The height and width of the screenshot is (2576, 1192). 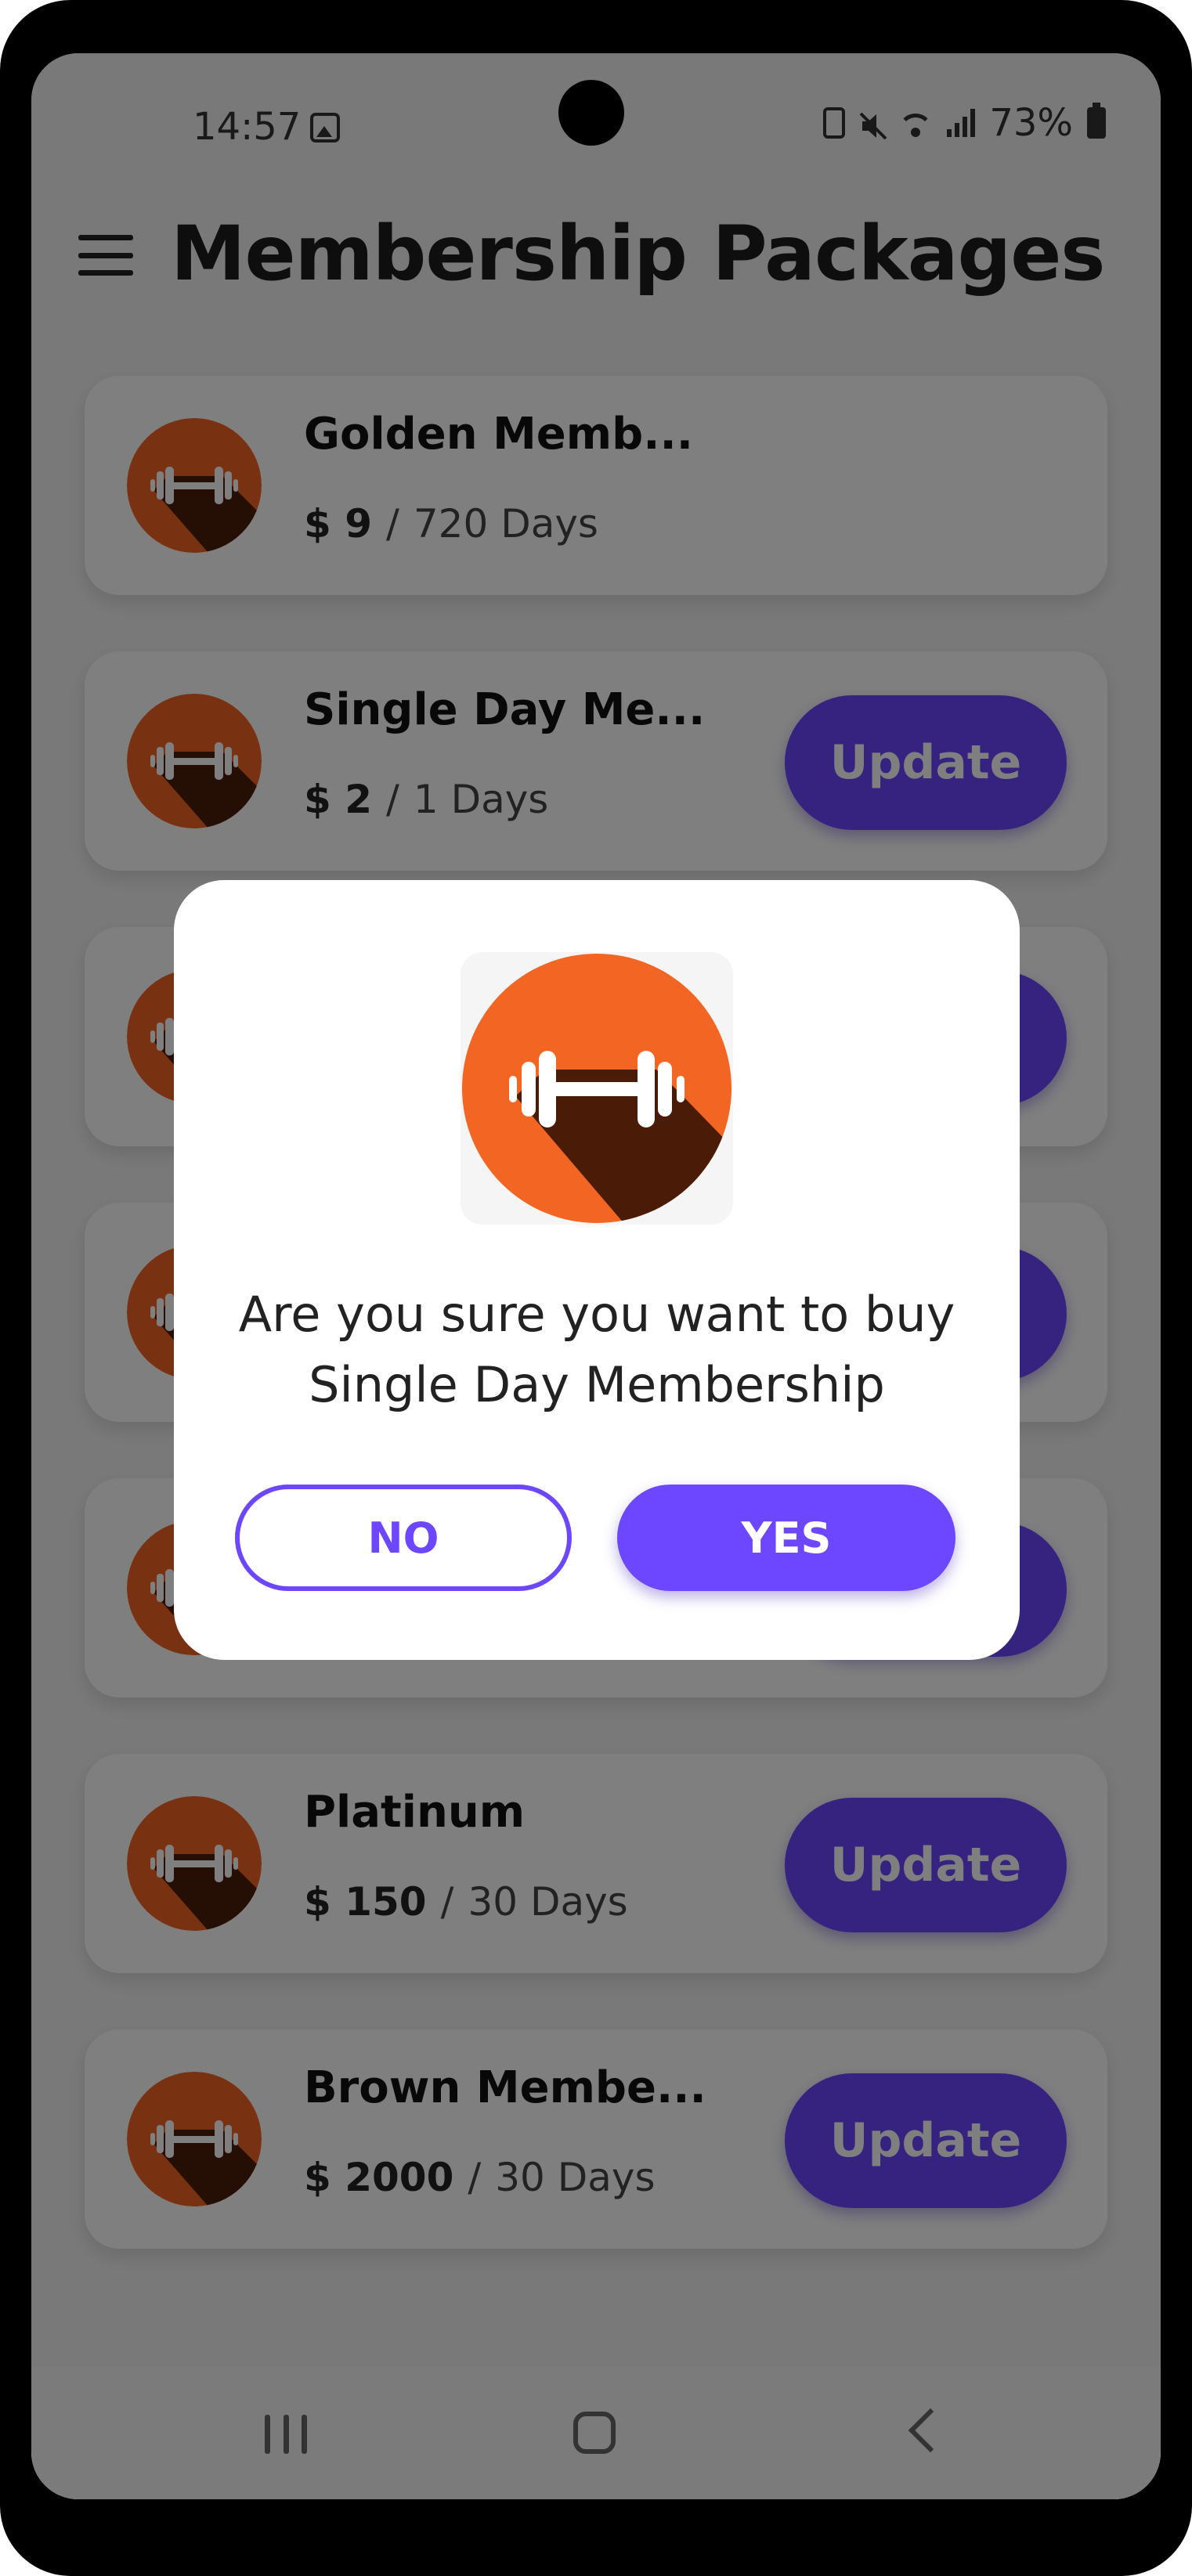 I want to click on dialog-message-line2: Single Day Membership, so click(x=597, y=1384).